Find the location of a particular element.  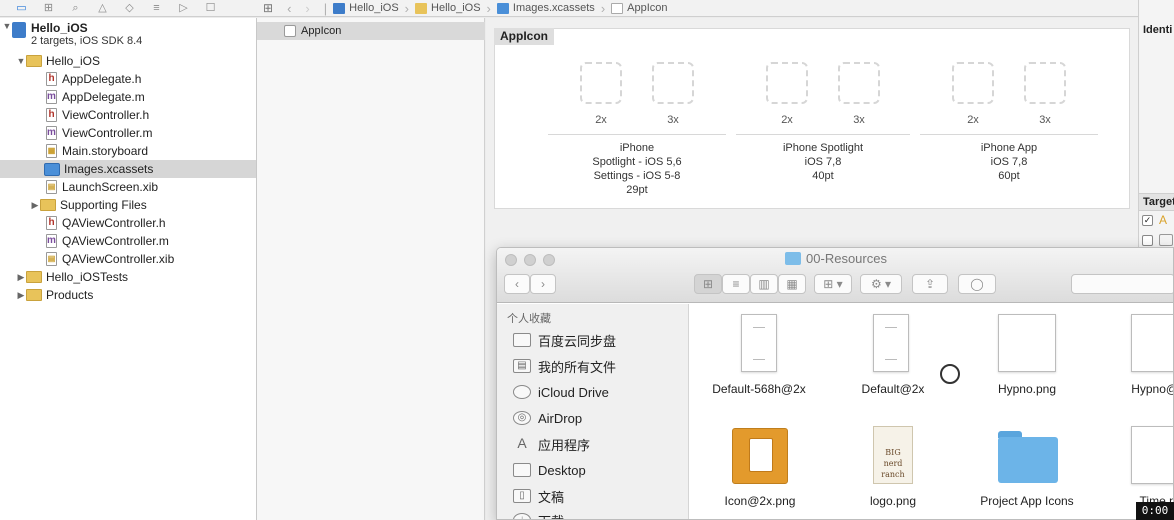

cover-flow-button: ▦ is located at coordinates (792, 284).